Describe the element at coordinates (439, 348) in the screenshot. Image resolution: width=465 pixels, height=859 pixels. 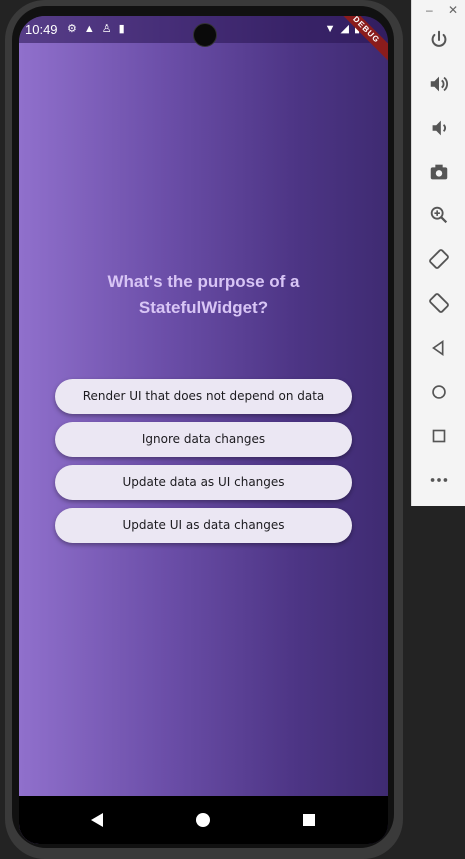
I see `back-icon` at that location.